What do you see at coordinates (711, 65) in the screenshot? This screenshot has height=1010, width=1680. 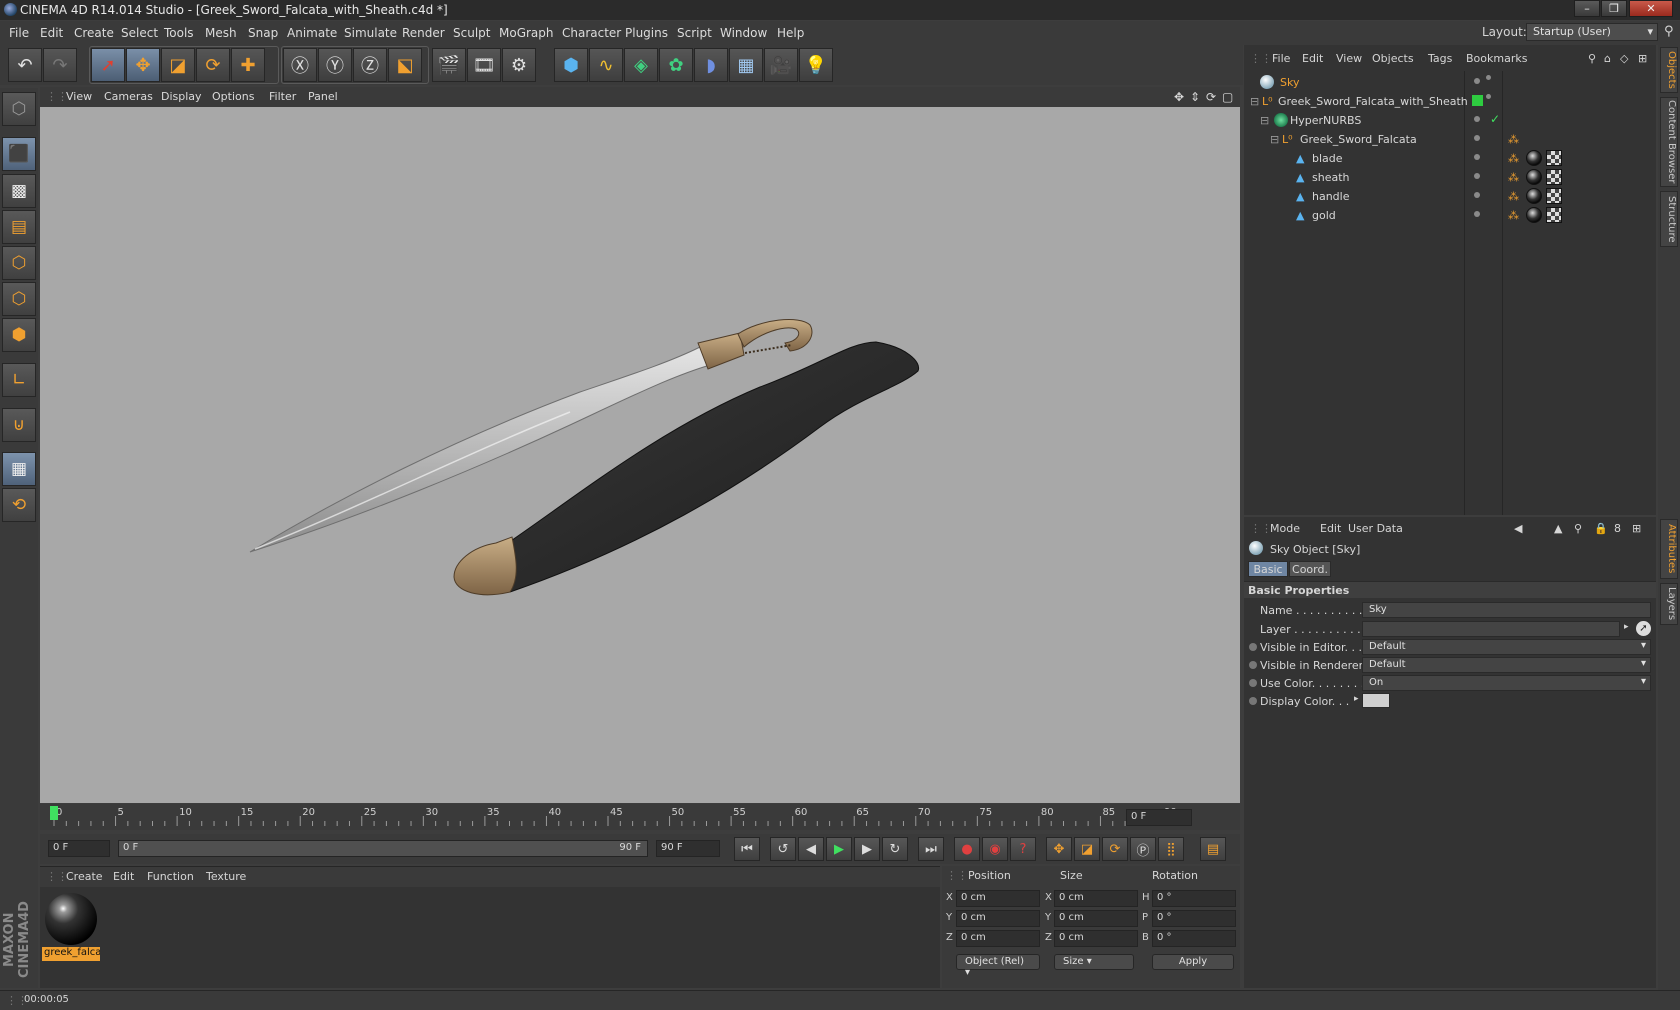 I see `deformer-icon: ◗` at bounding box center [711, 65].